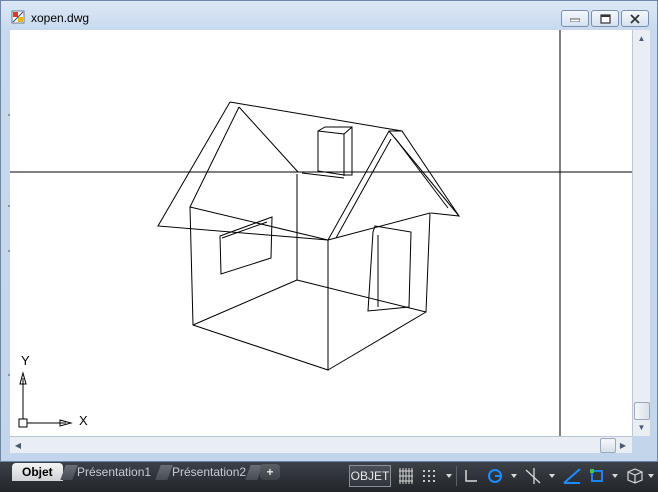  What do you see at coordinates (641, 233) in the screenshot?
I see `vertical-scrollbar: ▲ ▼` at bounding box center [641, 233].